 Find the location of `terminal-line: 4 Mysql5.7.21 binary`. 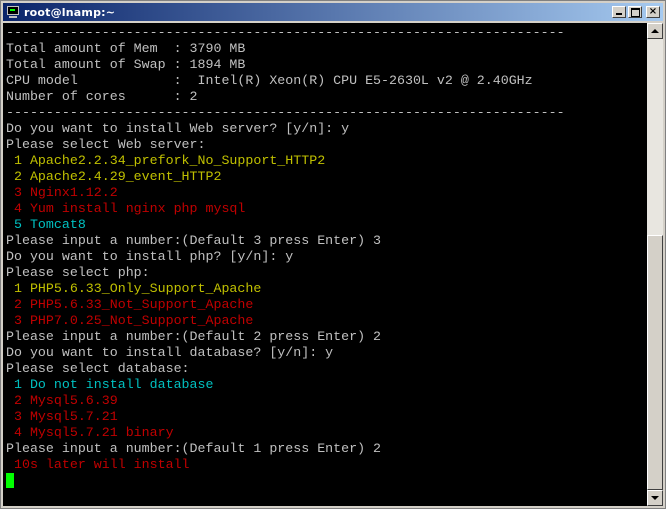

terminal-line: 4 Mysql5.7.21 binary is located at coordinates (90, 432).